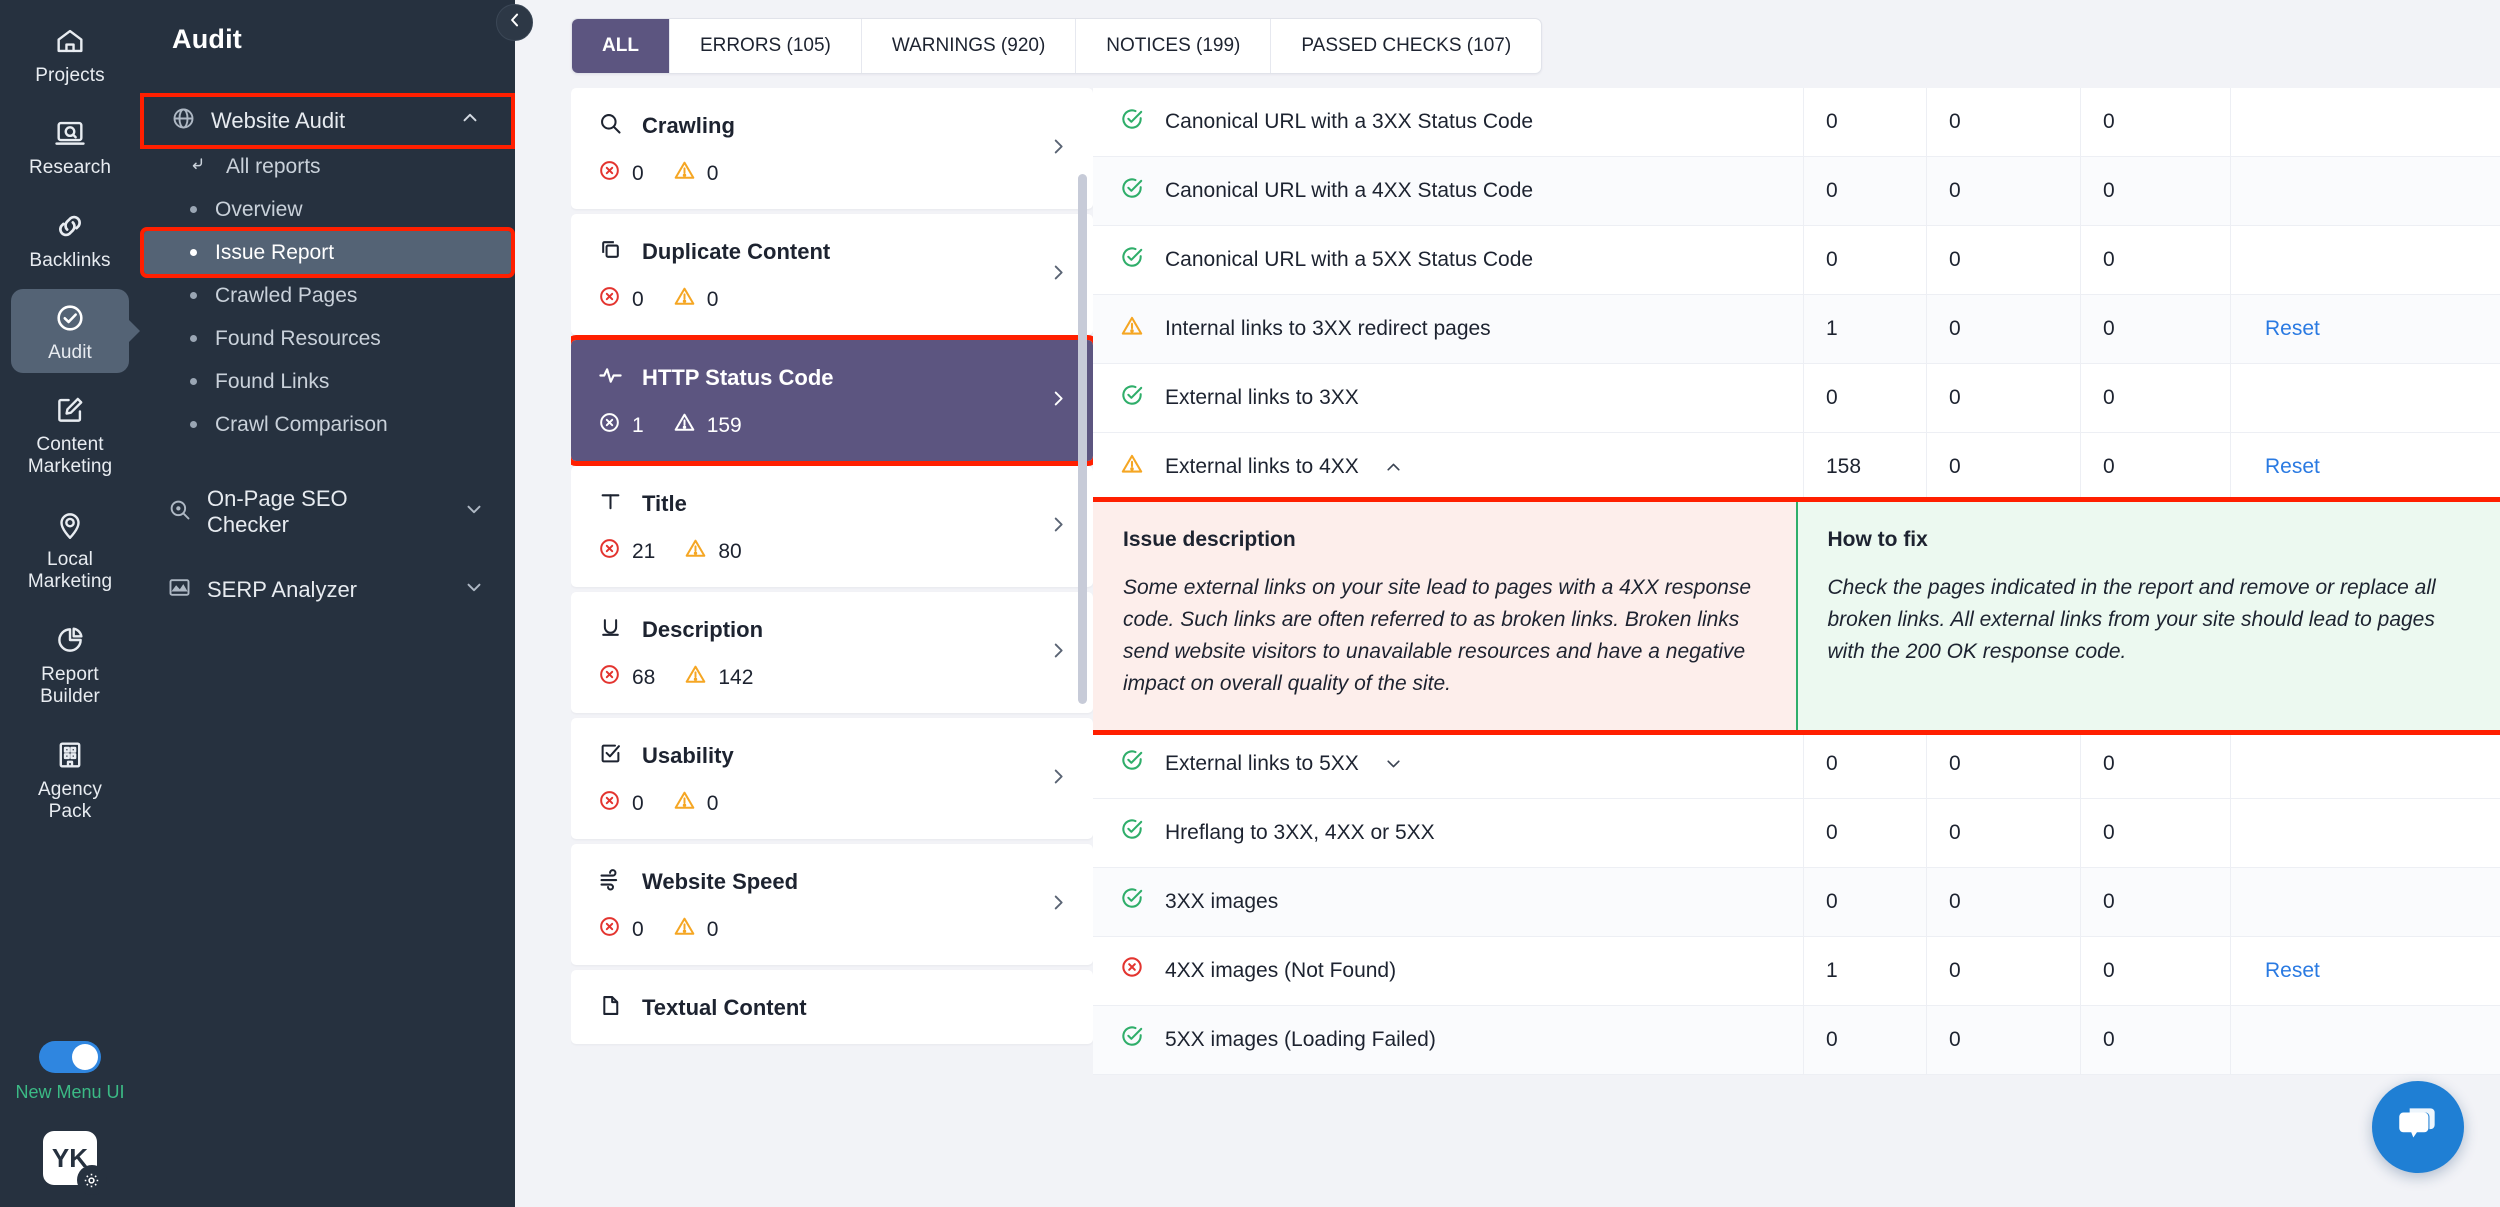  I want to click on category-card-crawling: Crawling 0 0, so click(832, 148).